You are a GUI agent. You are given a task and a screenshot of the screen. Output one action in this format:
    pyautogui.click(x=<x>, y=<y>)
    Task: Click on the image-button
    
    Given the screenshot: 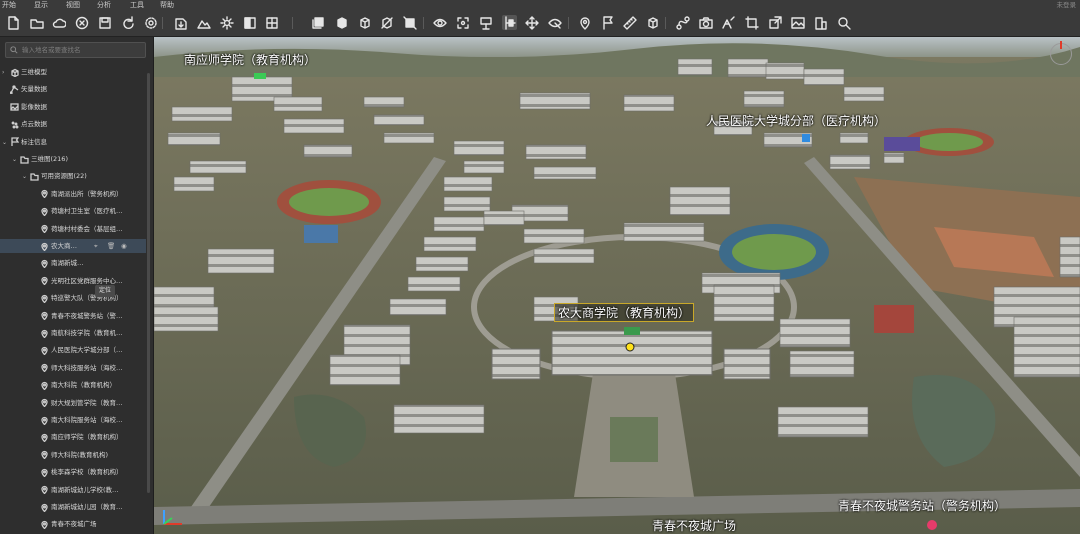 What is the action you would take?
    pyautogui.click(x=797, y=22)
    